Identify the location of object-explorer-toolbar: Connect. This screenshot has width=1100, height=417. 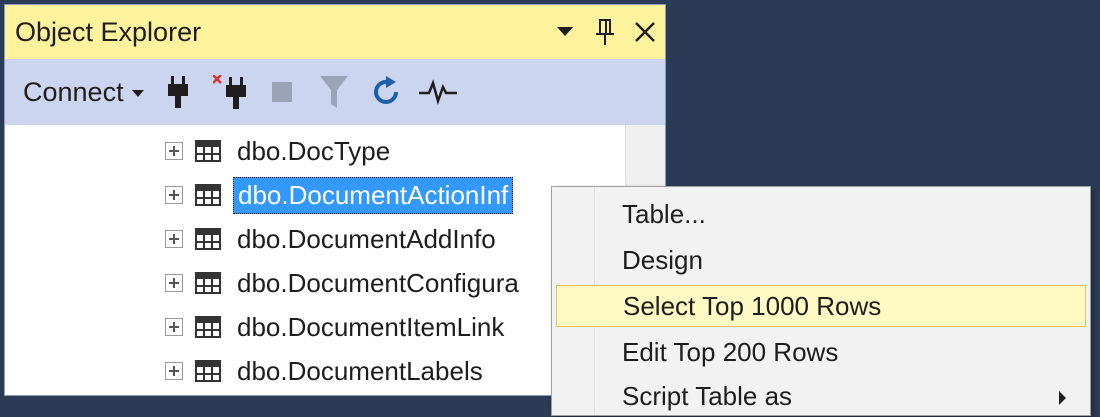
(335, 92).